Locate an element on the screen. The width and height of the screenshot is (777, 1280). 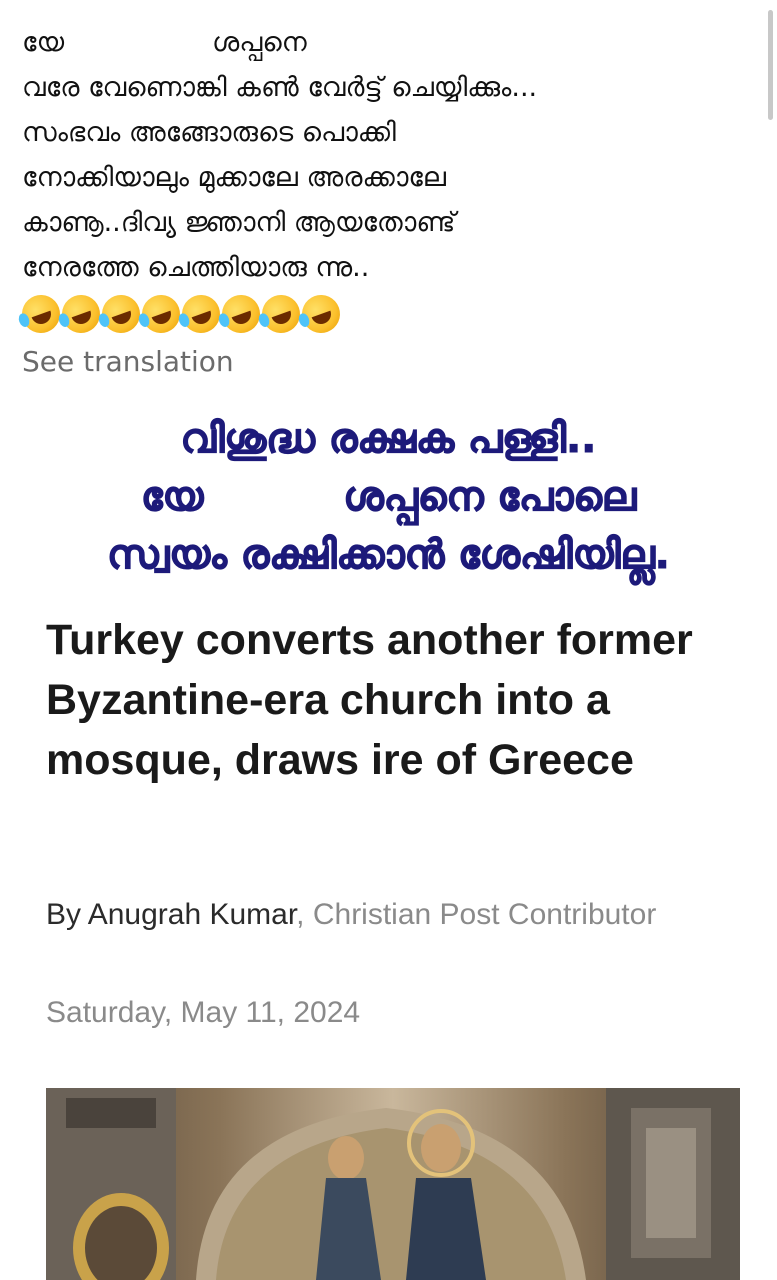
scrollbar is located at coordinates (770, 65).